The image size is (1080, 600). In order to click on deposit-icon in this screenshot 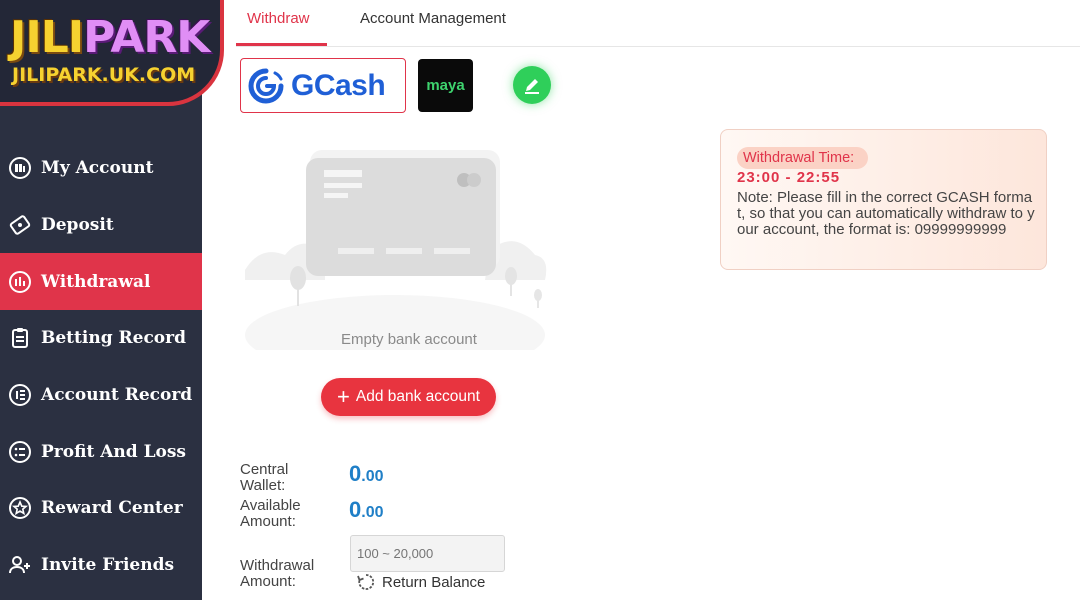, I will do `click(20, 225)`.